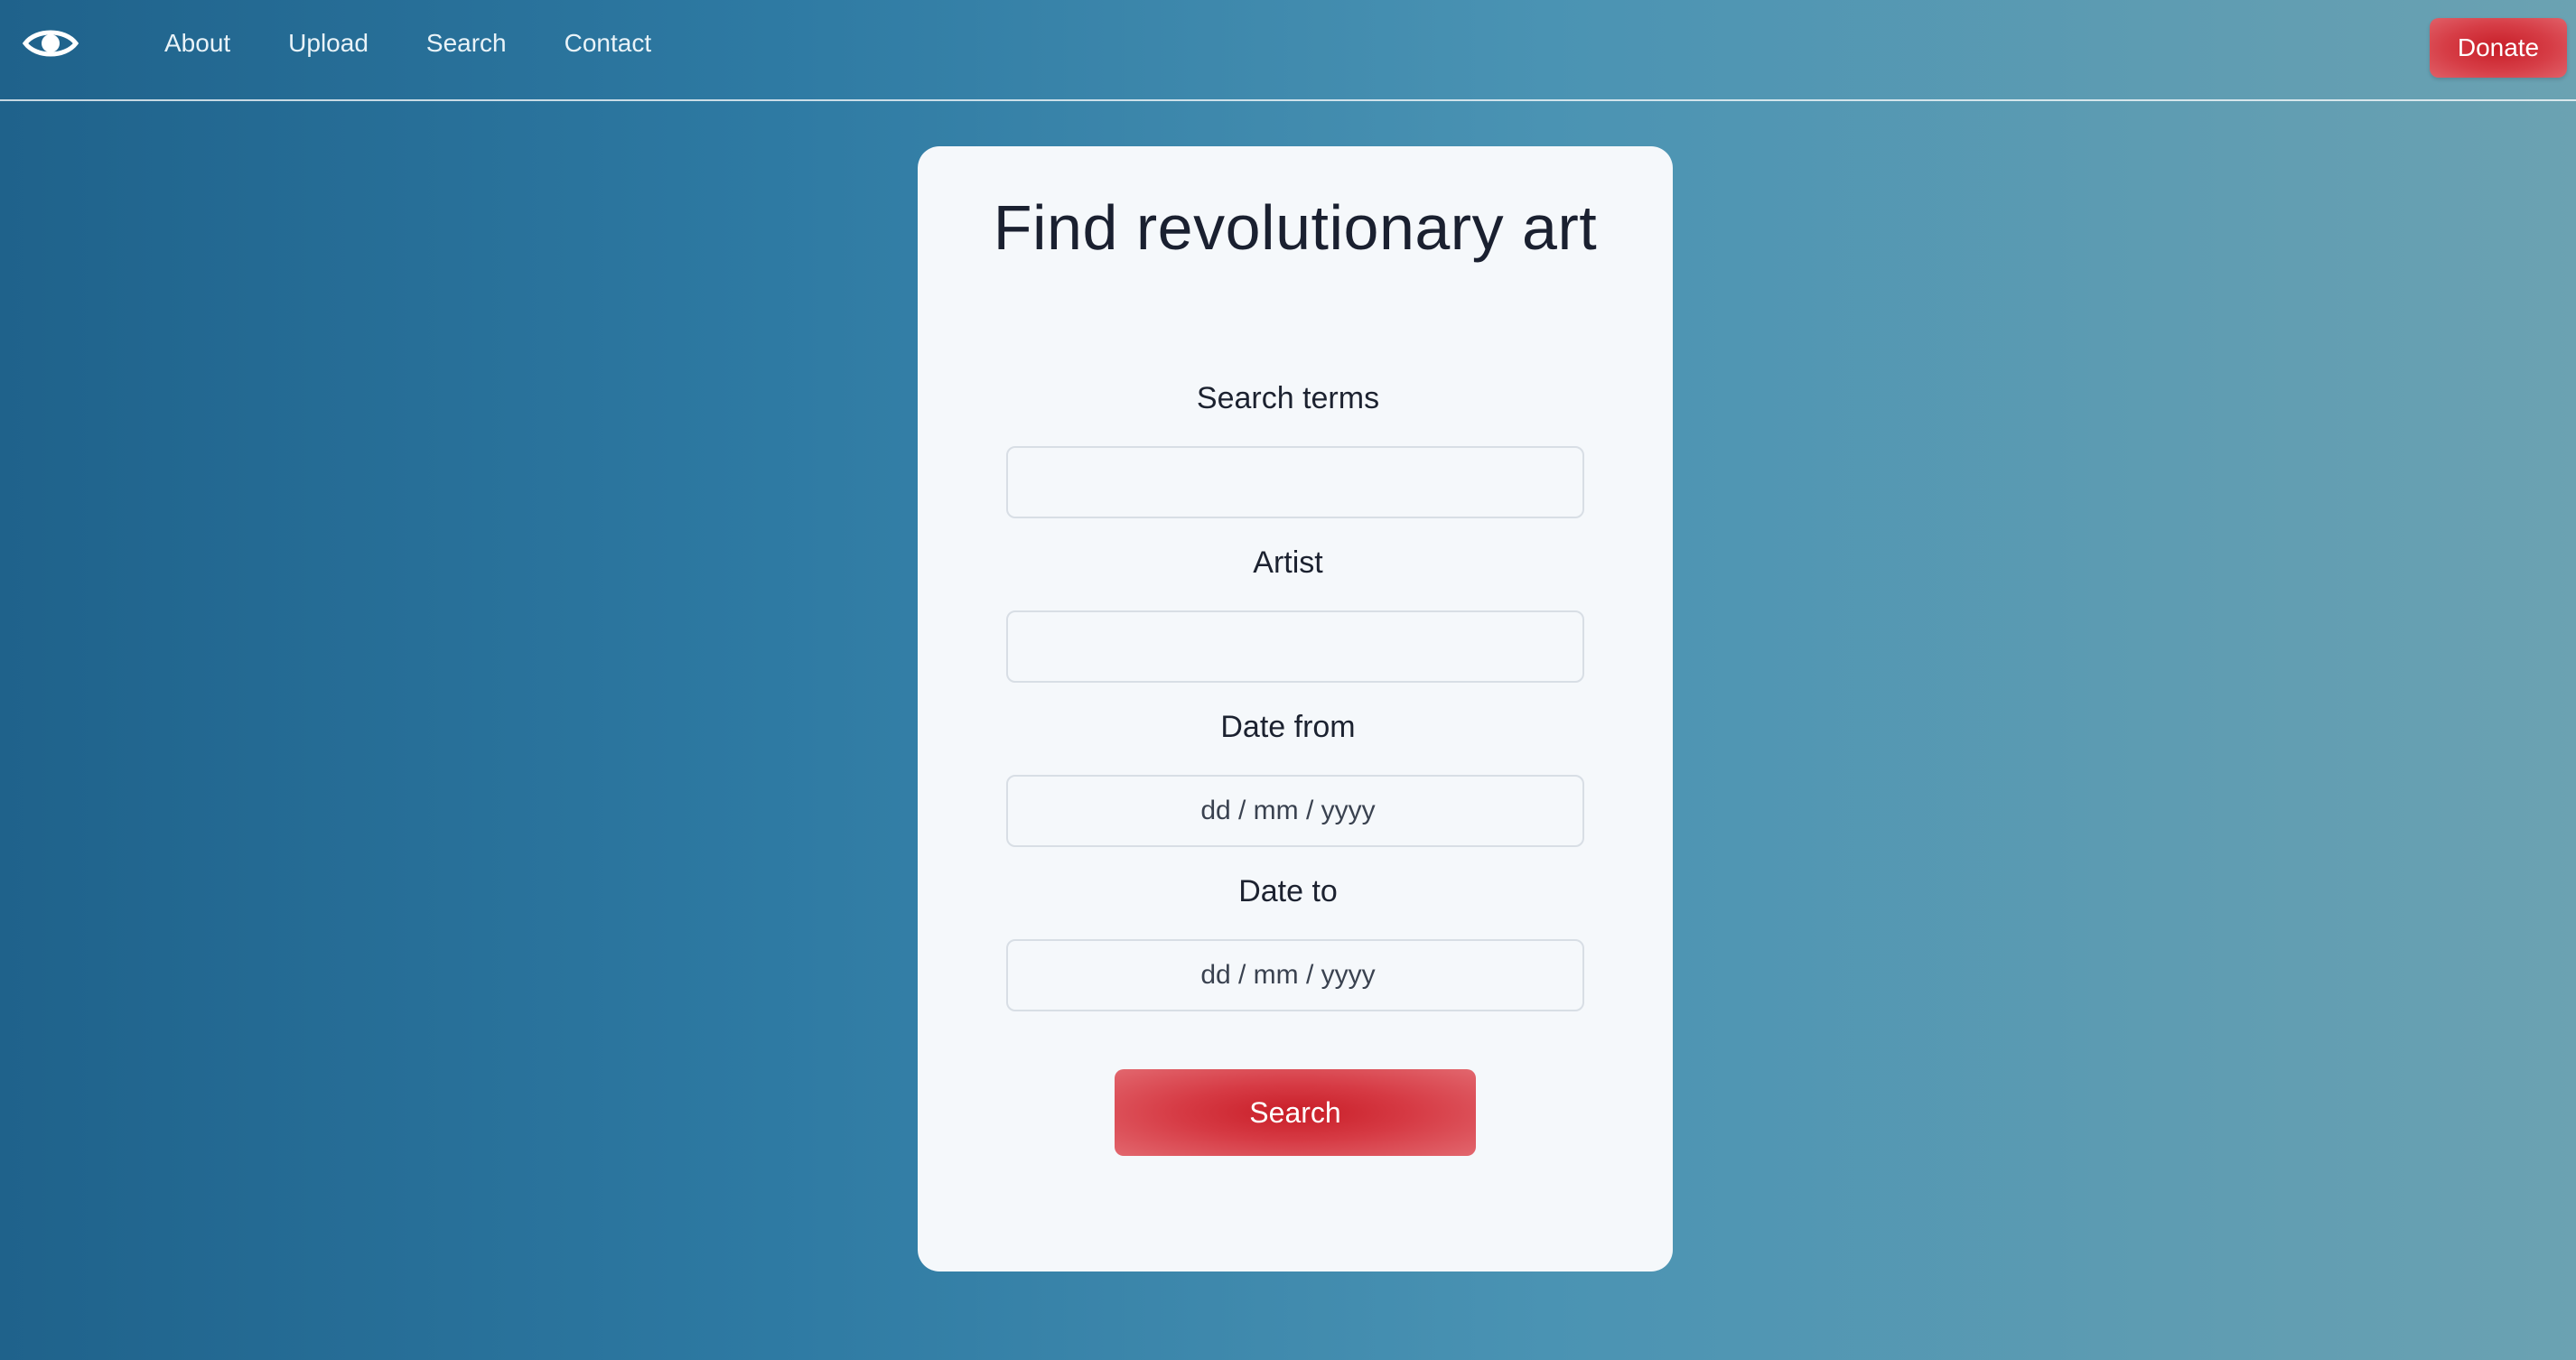 This screenshot has height=1360, width=2576. I want to click on nav-link-contact: Contact, so click(608, 43).